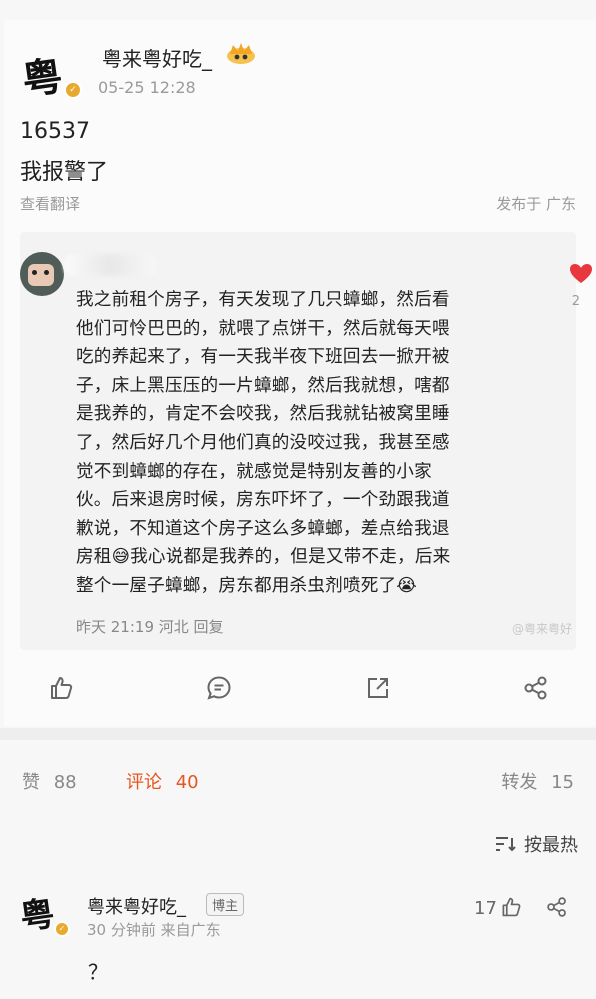 This screenshot has width=596, height=999. Describe the element at coordinates (263, 528) in the screenshot. I see `text-line: 歉说，不知道这个房子这么多蟑螂，差点给我退` at that location.